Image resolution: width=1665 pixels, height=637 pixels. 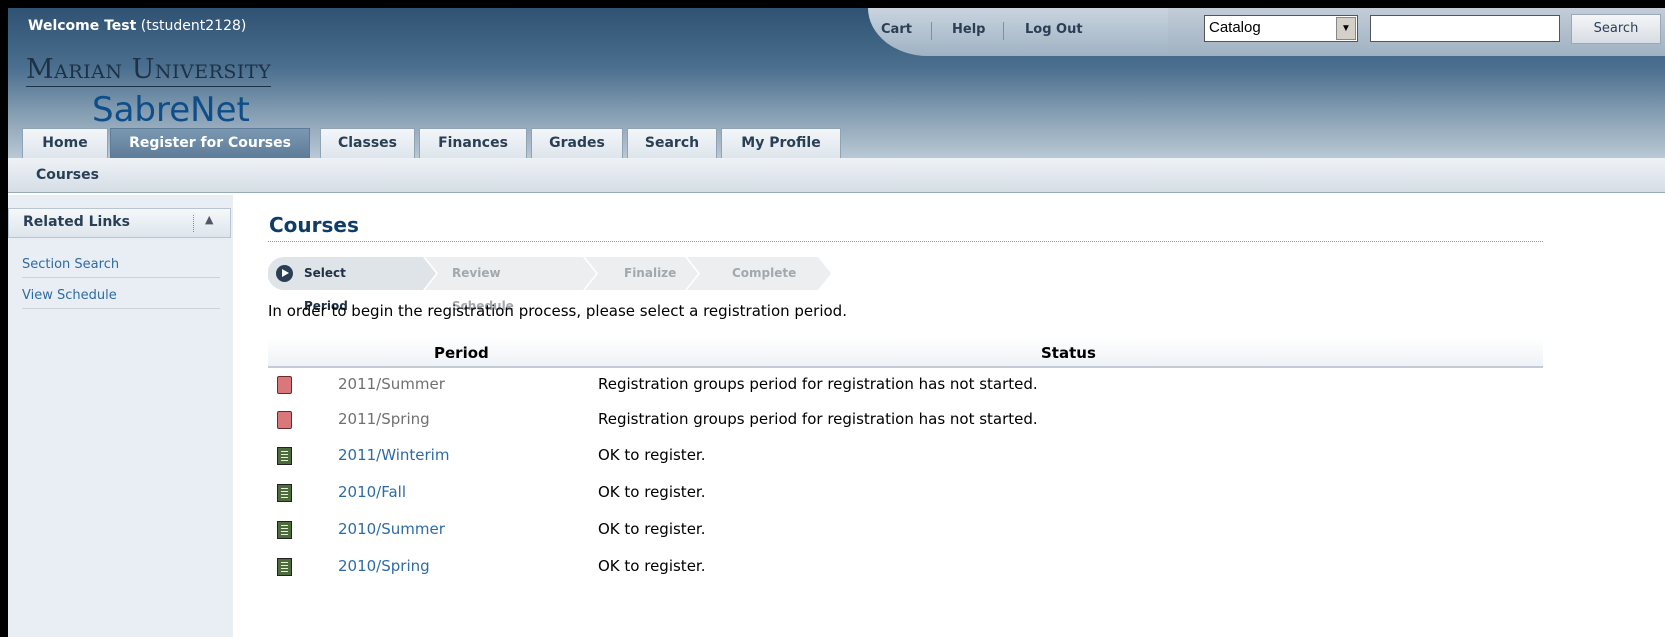 I want to click on page-title: Courses, so click(x=314, y=225).